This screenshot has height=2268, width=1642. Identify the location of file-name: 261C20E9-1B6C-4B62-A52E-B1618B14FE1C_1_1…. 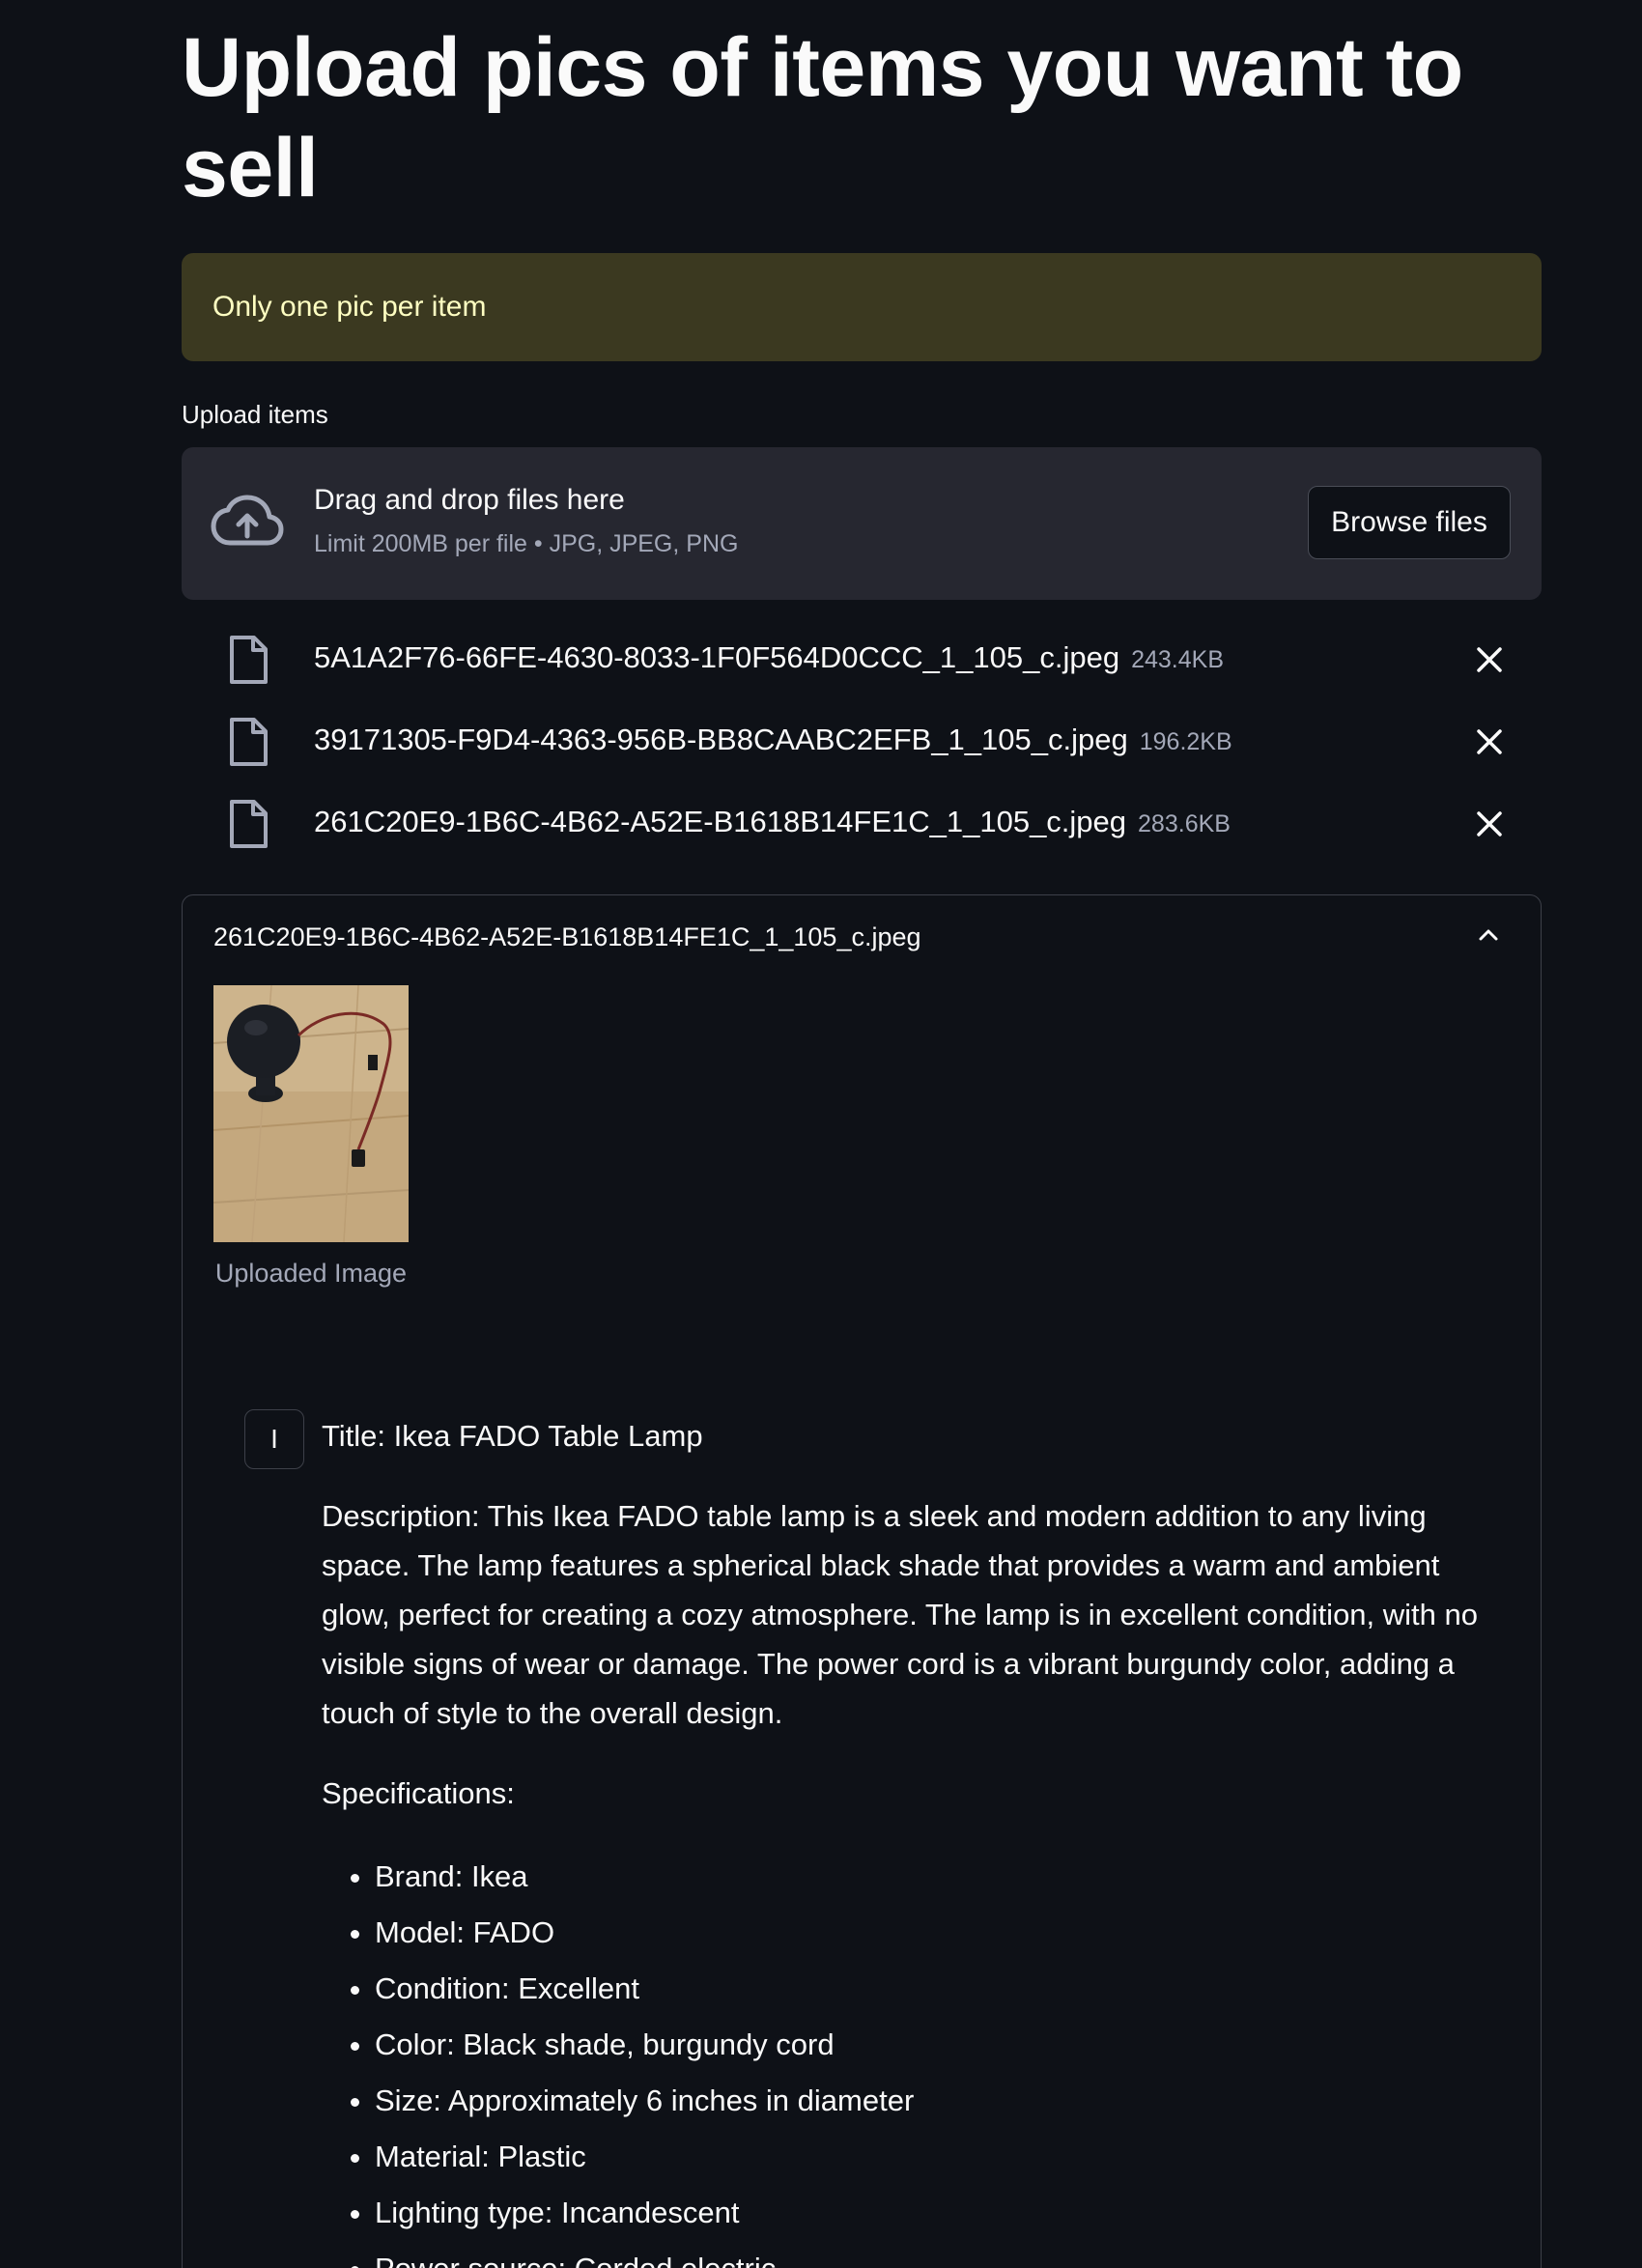
(772, 822).